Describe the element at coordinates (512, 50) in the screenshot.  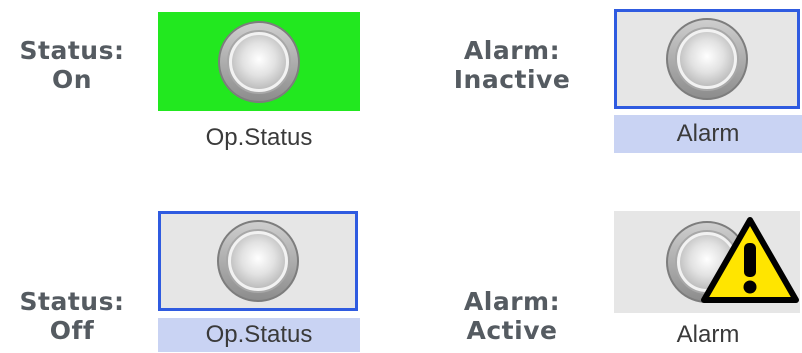
I see `alarm-inactive-label-line1: Alarm:` at that location.